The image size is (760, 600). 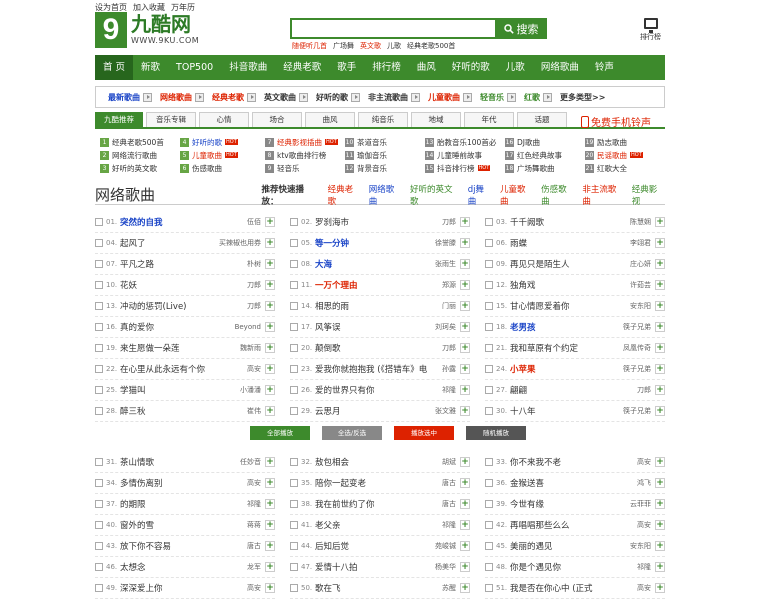 What do you see at coordinates (385, 168) in the screenshot?
I see `list-item: 12 背景音乐` at bounding box center [385, 168].